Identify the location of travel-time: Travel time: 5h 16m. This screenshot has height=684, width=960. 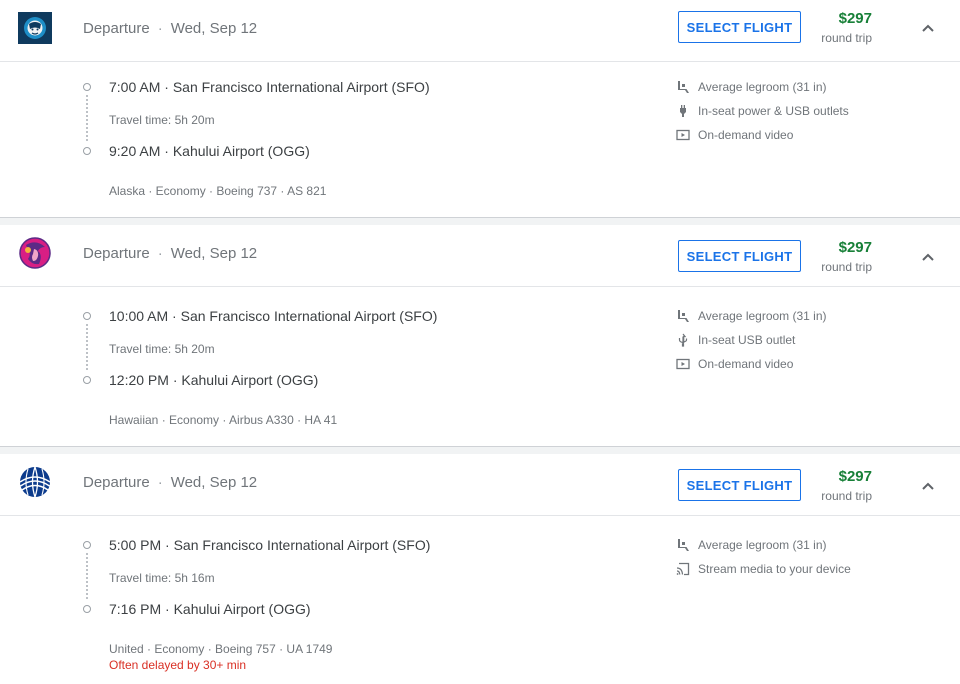
(162, 578).